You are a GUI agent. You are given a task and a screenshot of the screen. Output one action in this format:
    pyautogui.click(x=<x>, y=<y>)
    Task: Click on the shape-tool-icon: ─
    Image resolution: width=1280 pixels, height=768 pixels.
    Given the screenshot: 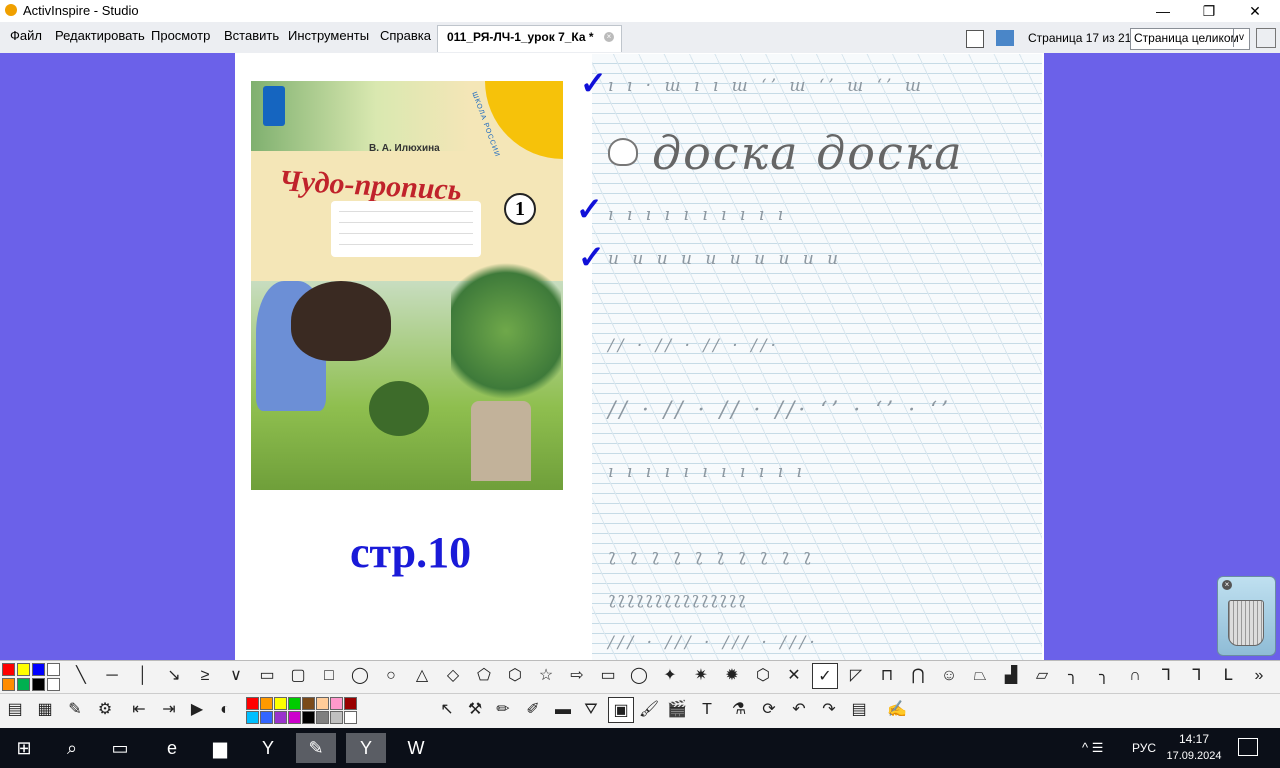 What is the action you would take?
    pyautogui.click(x=112, y=676)
    